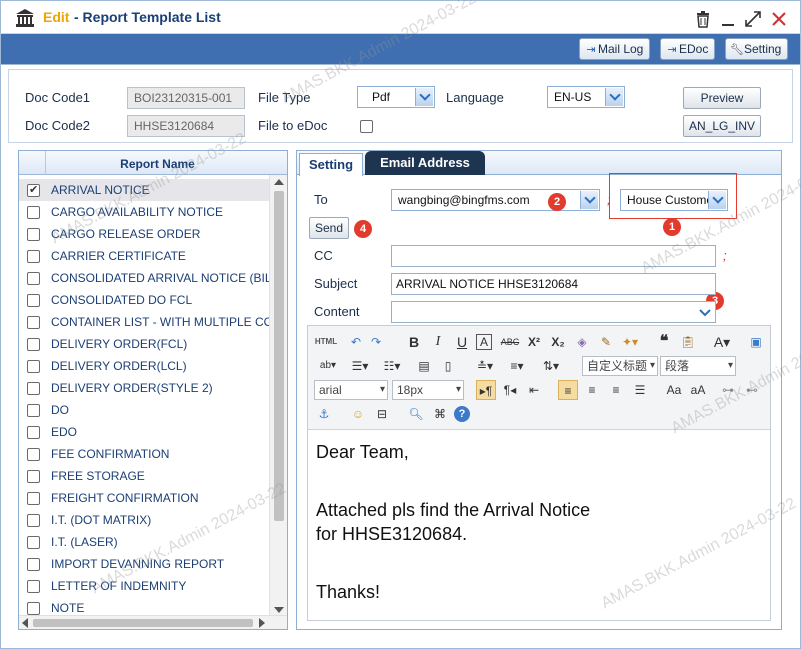 The image size is (801, 649). I want to click on align-justify-icon: ☰, so click(640, 390).